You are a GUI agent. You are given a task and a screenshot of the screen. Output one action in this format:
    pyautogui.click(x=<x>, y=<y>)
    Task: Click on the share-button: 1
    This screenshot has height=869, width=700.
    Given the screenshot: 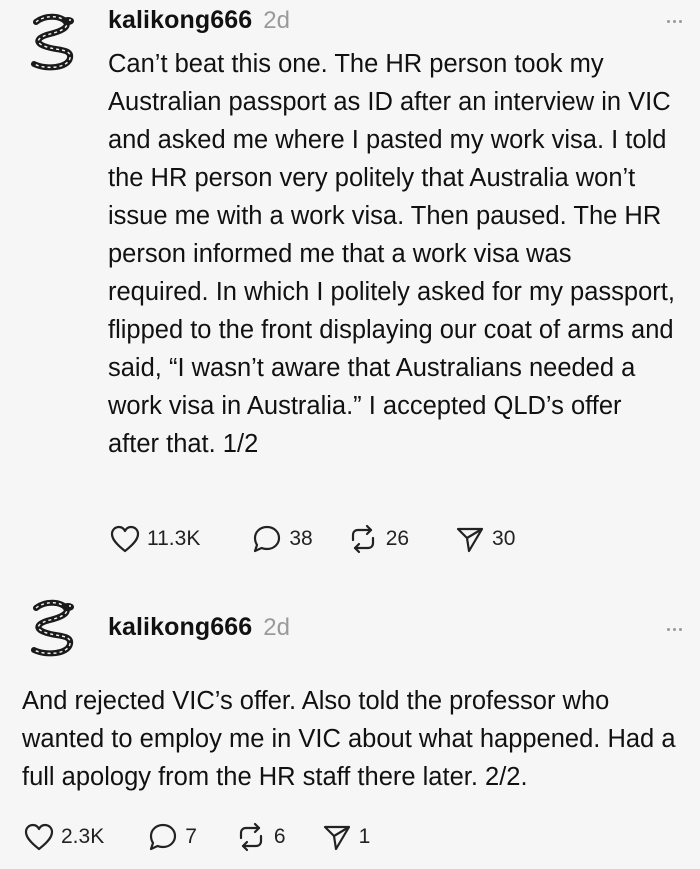 What is the action you would take?
    pyautogui.click(x=346, y=837)
    